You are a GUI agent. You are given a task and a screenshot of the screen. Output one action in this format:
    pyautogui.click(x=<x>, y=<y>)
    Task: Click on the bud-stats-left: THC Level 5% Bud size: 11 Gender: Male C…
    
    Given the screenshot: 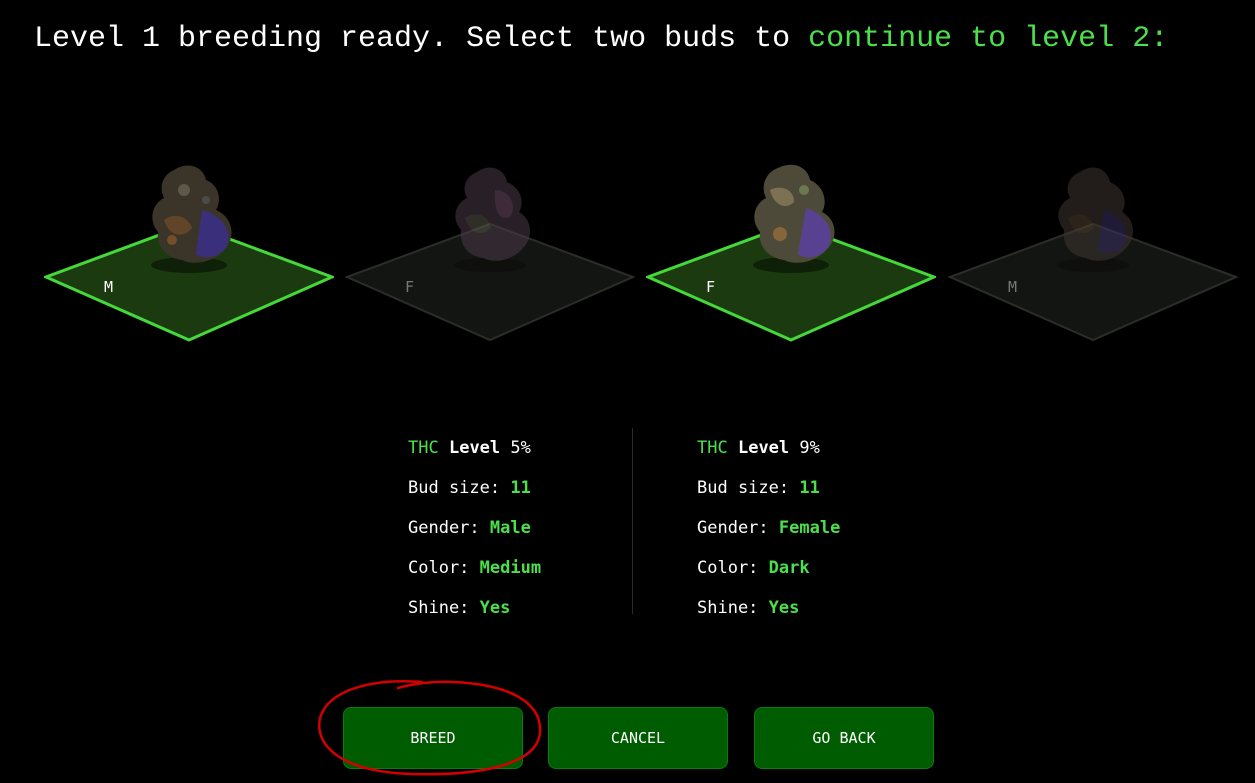 What is the action you would take?
    pyautogui.click(x=474, y=528)
    